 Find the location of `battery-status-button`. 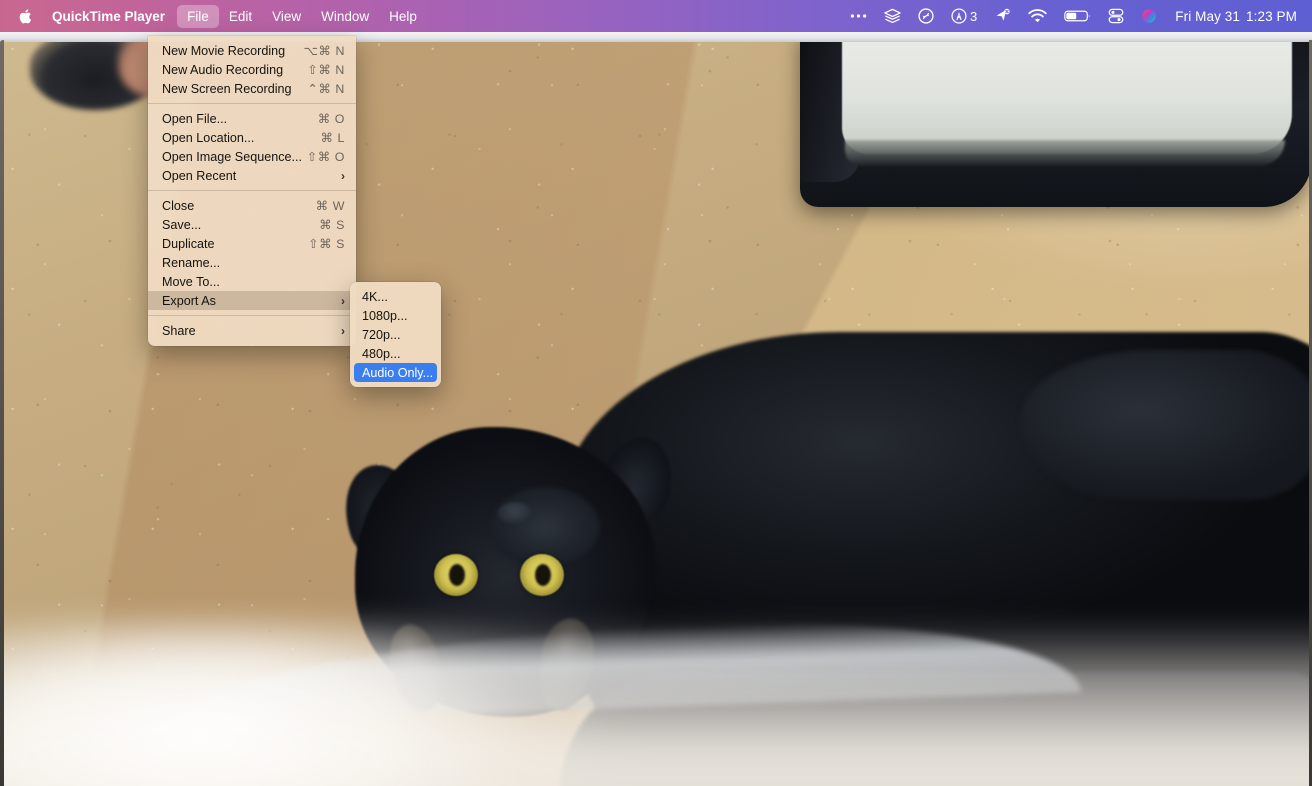

battery-status-button is located at coordinates (1077, 16).